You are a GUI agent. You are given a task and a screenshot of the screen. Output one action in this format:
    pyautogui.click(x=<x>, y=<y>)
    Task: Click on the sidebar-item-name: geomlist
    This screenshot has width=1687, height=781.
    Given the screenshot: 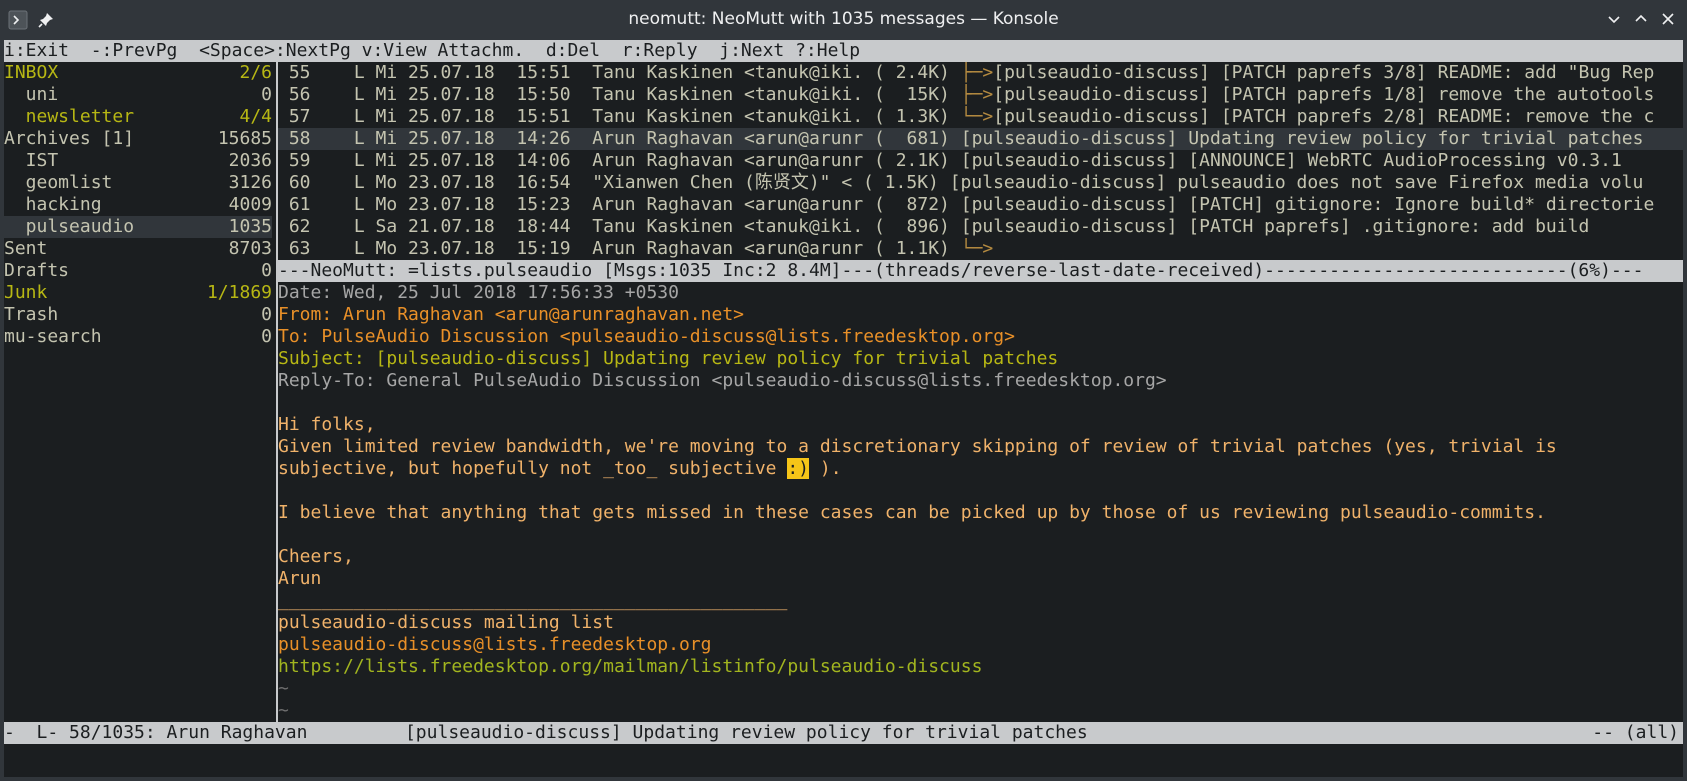 What is the action you would take?
    pyautogui.click(x=58, y=182)
    